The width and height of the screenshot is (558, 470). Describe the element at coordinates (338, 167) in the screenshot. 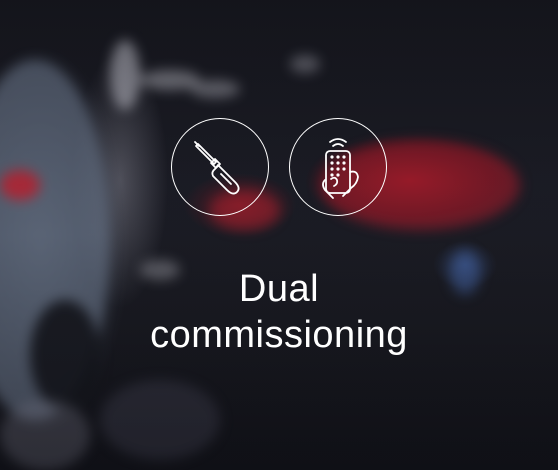

I see `remote-control-icon` at that location.